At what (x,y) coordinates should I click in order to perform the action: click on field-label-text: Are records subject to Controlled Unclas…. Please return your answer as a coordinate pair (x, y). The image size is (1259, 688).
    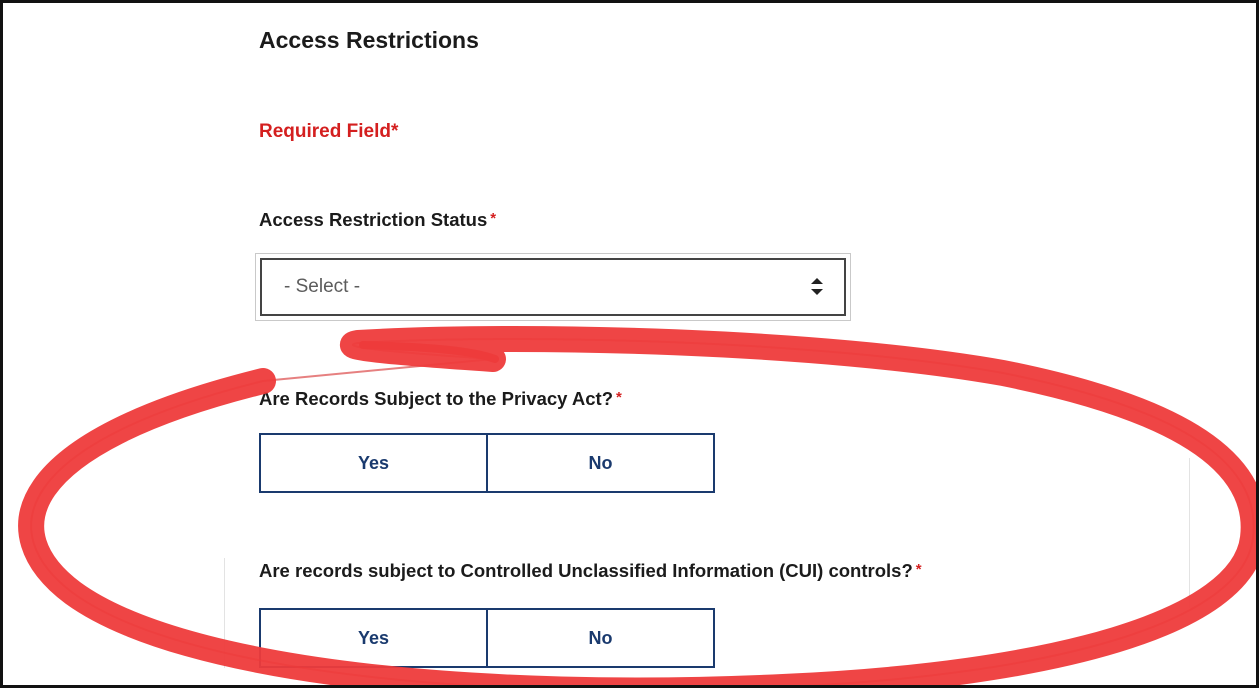
    Looking at the image, I should click on (586, 570).